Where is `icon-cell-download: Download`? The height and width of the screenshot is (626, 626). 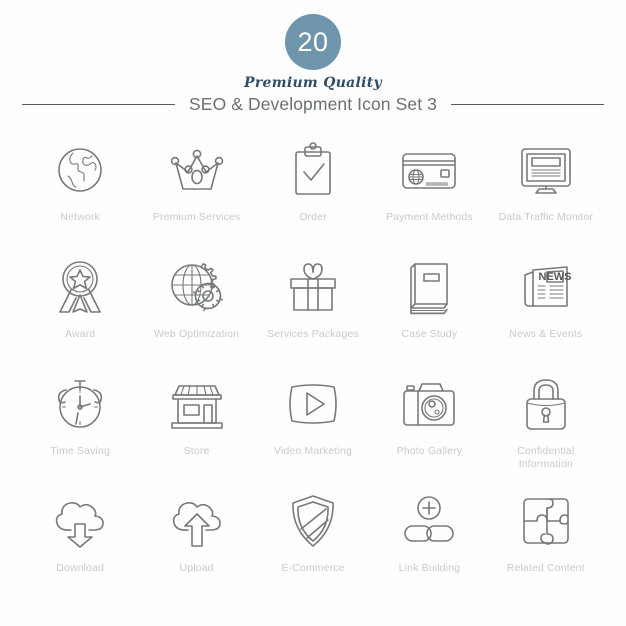 icon-cell-download: Download is located at coordinates (80, 548).